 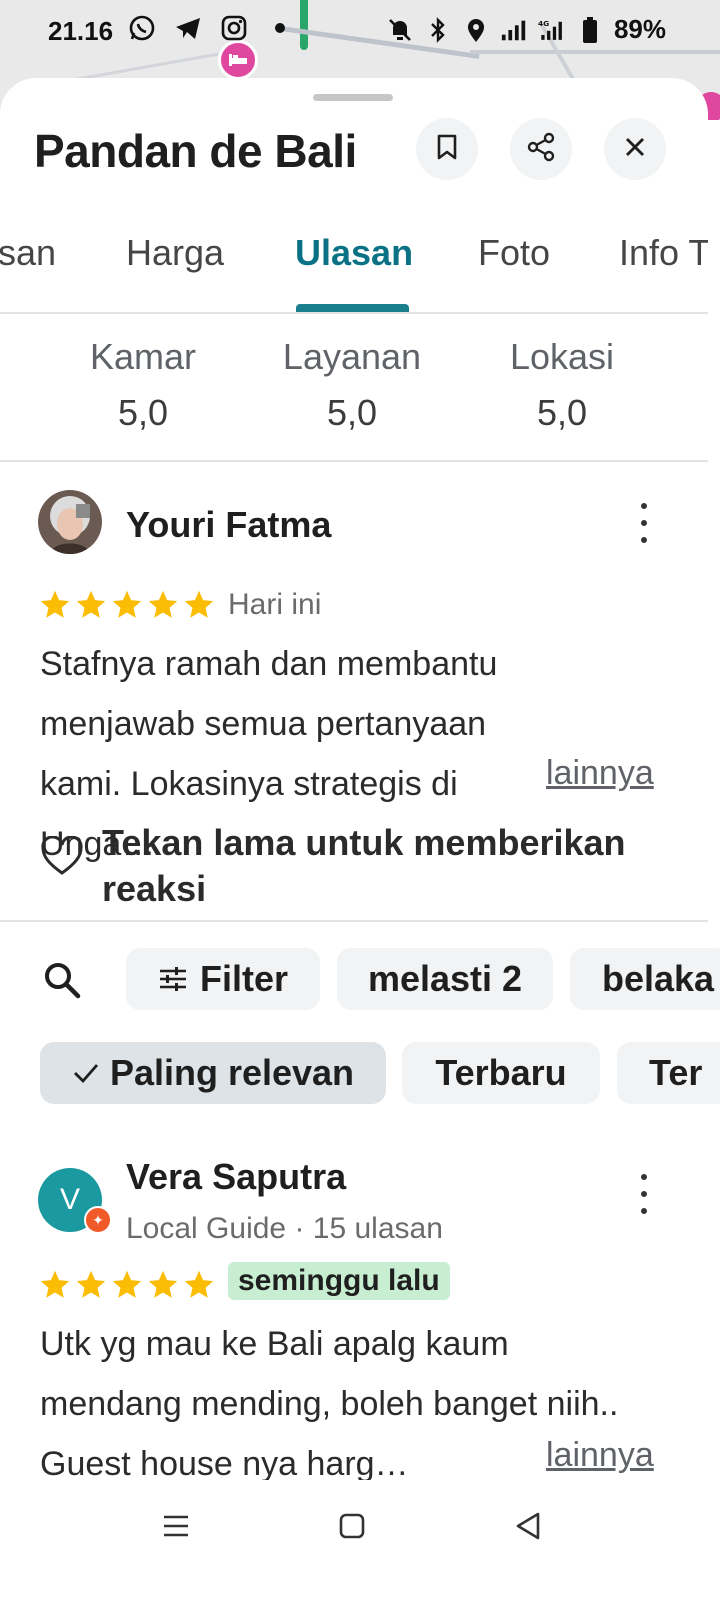 I want to click on svg-text: 4G, so click(x=543, y=22).